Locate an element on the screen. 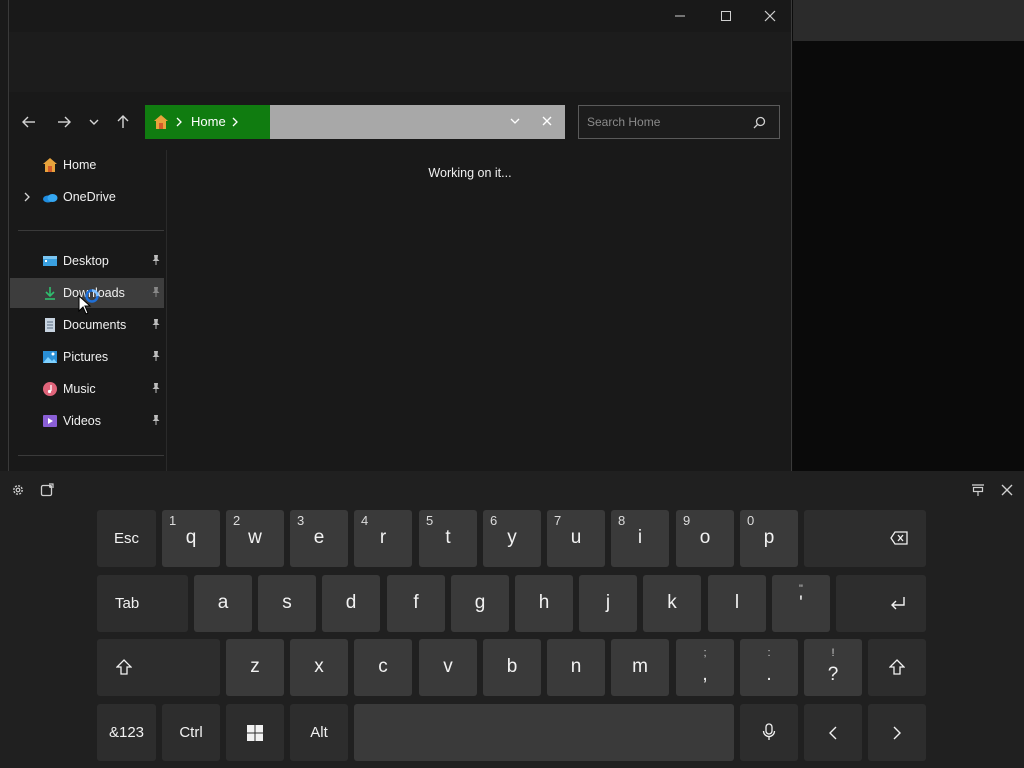  key-d: d is located at coordinates (351, 603).